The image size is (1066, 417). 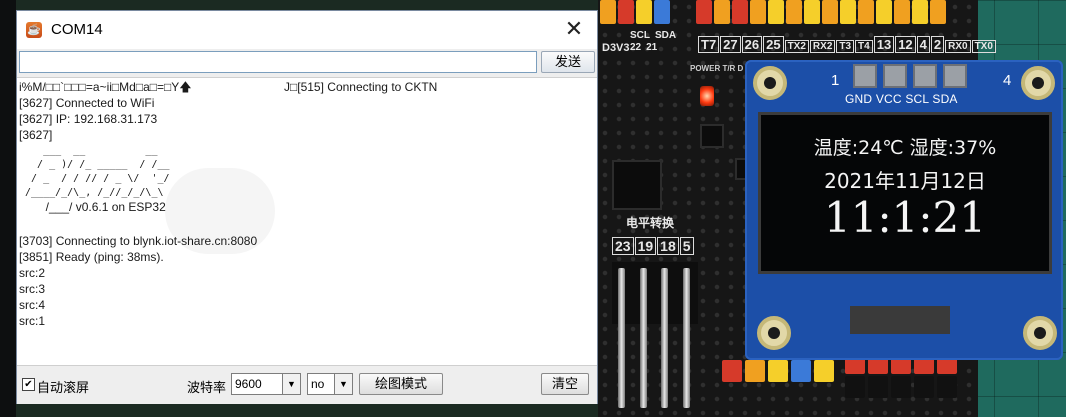 What do you see at coordinates (653, 246) in the screenshot?
I see `level-shift-pins: 23 19 18 5` at bounding box center [653, 246].